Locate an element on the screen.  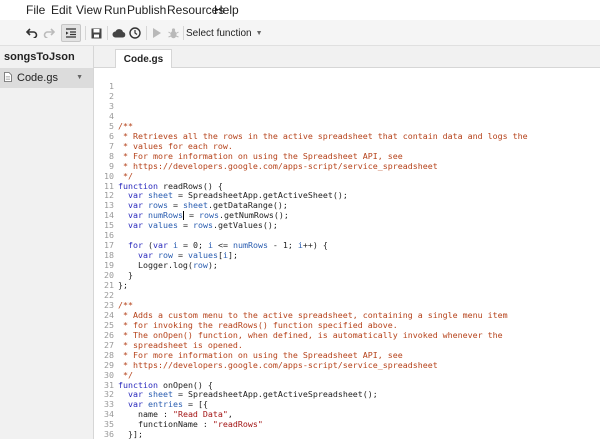
menu-view: View is located at coordinates (89, 10).